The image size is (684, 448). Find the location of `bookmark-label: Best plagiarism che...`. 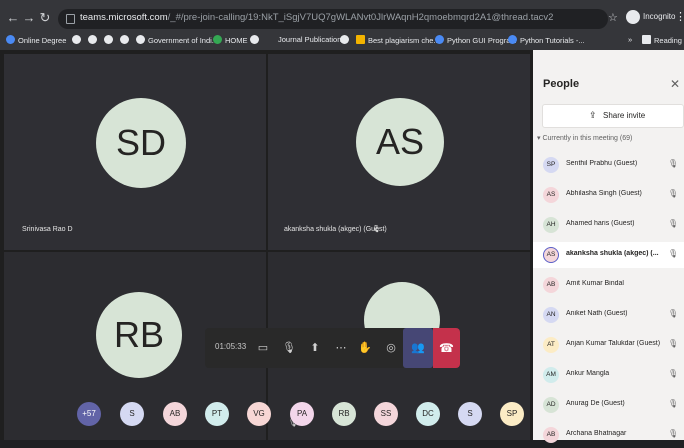

bookmark-label: Best plagiarism che... is located at coordinates (404, 40).